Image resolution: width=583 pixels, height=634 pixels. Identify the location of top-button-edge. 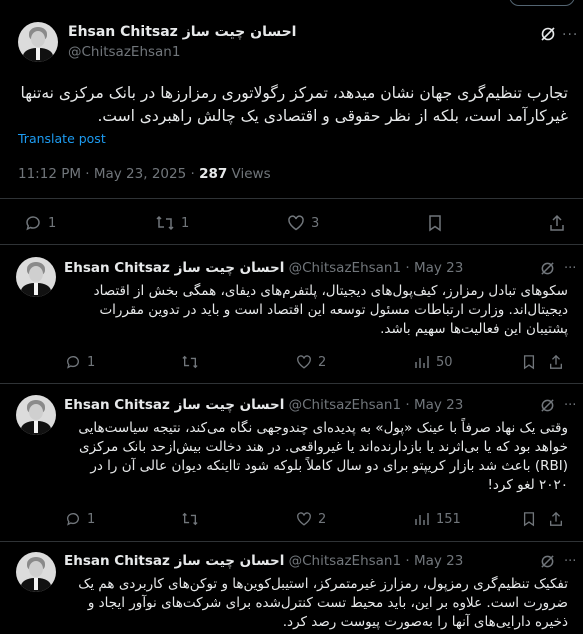
(542, 3).